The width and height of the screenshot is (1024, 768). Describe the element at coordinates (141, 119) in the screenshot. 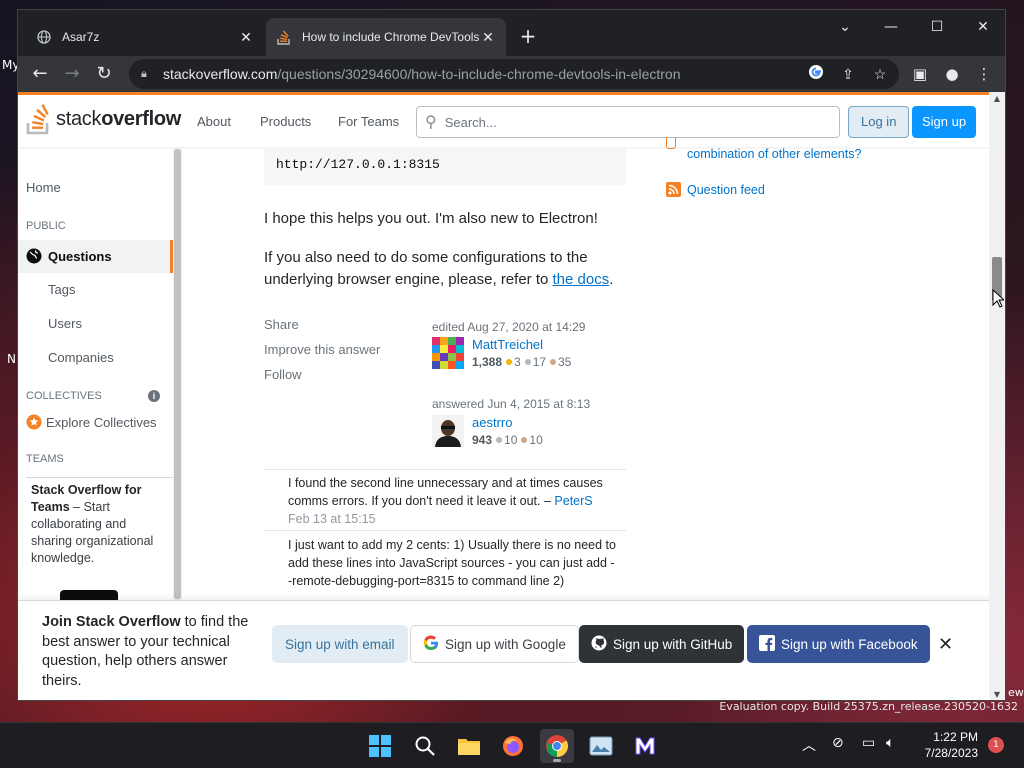

I see `so-wordmark-b: overflow` at that location.